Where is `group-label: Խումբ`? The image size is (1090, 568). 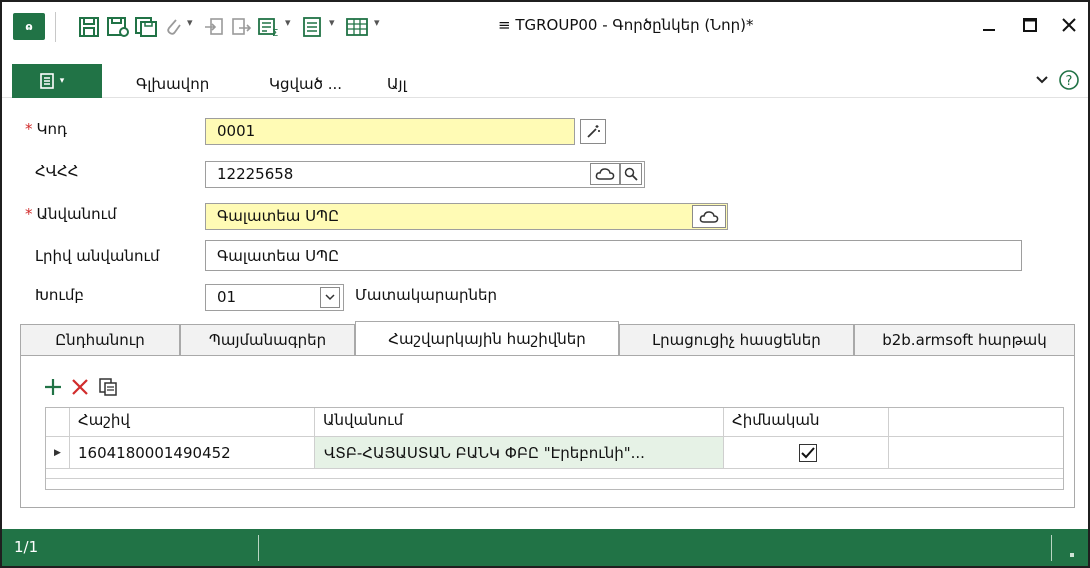 group-label: Խումբ is located at coordinates (59, 295).